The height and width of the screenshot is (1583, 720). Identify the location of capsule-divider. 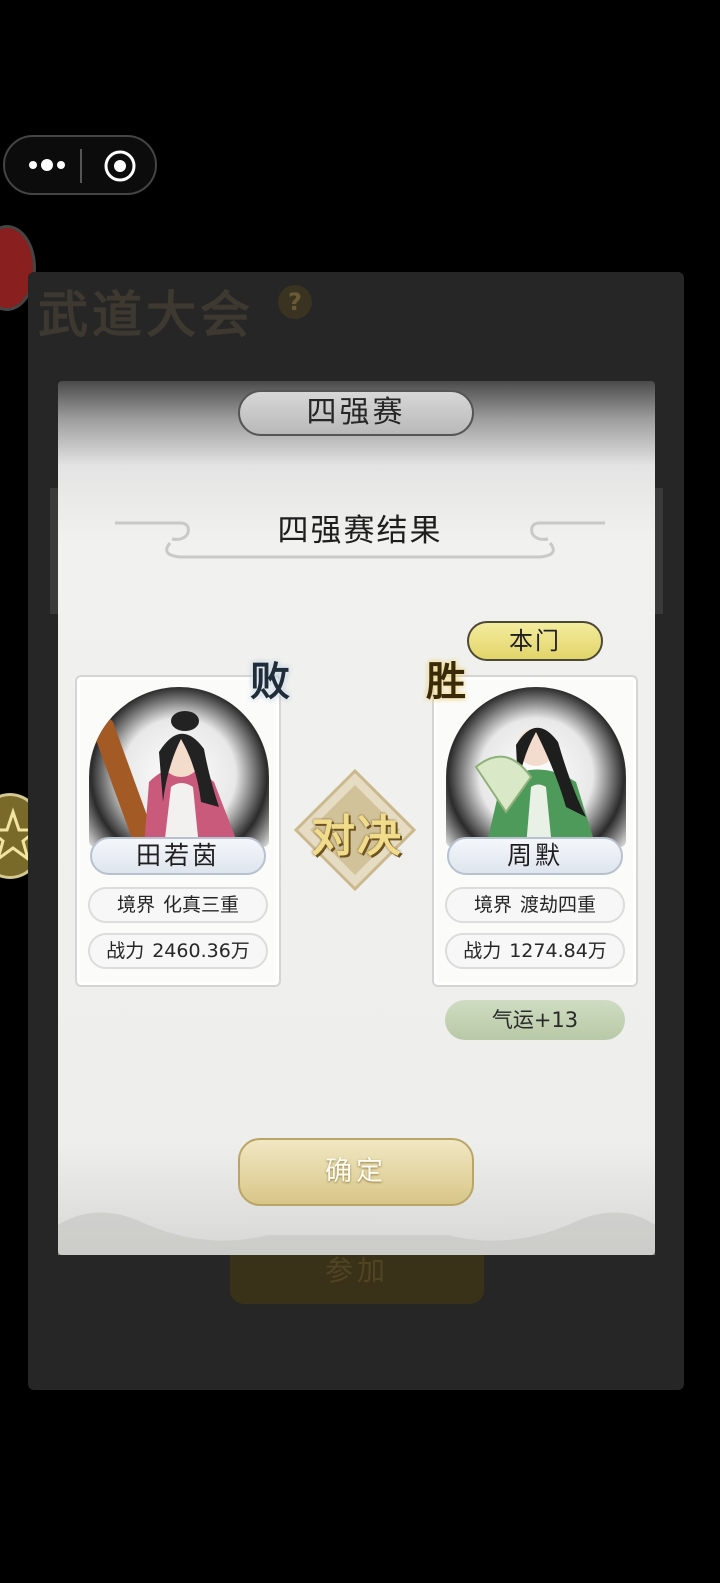
(81, 166).